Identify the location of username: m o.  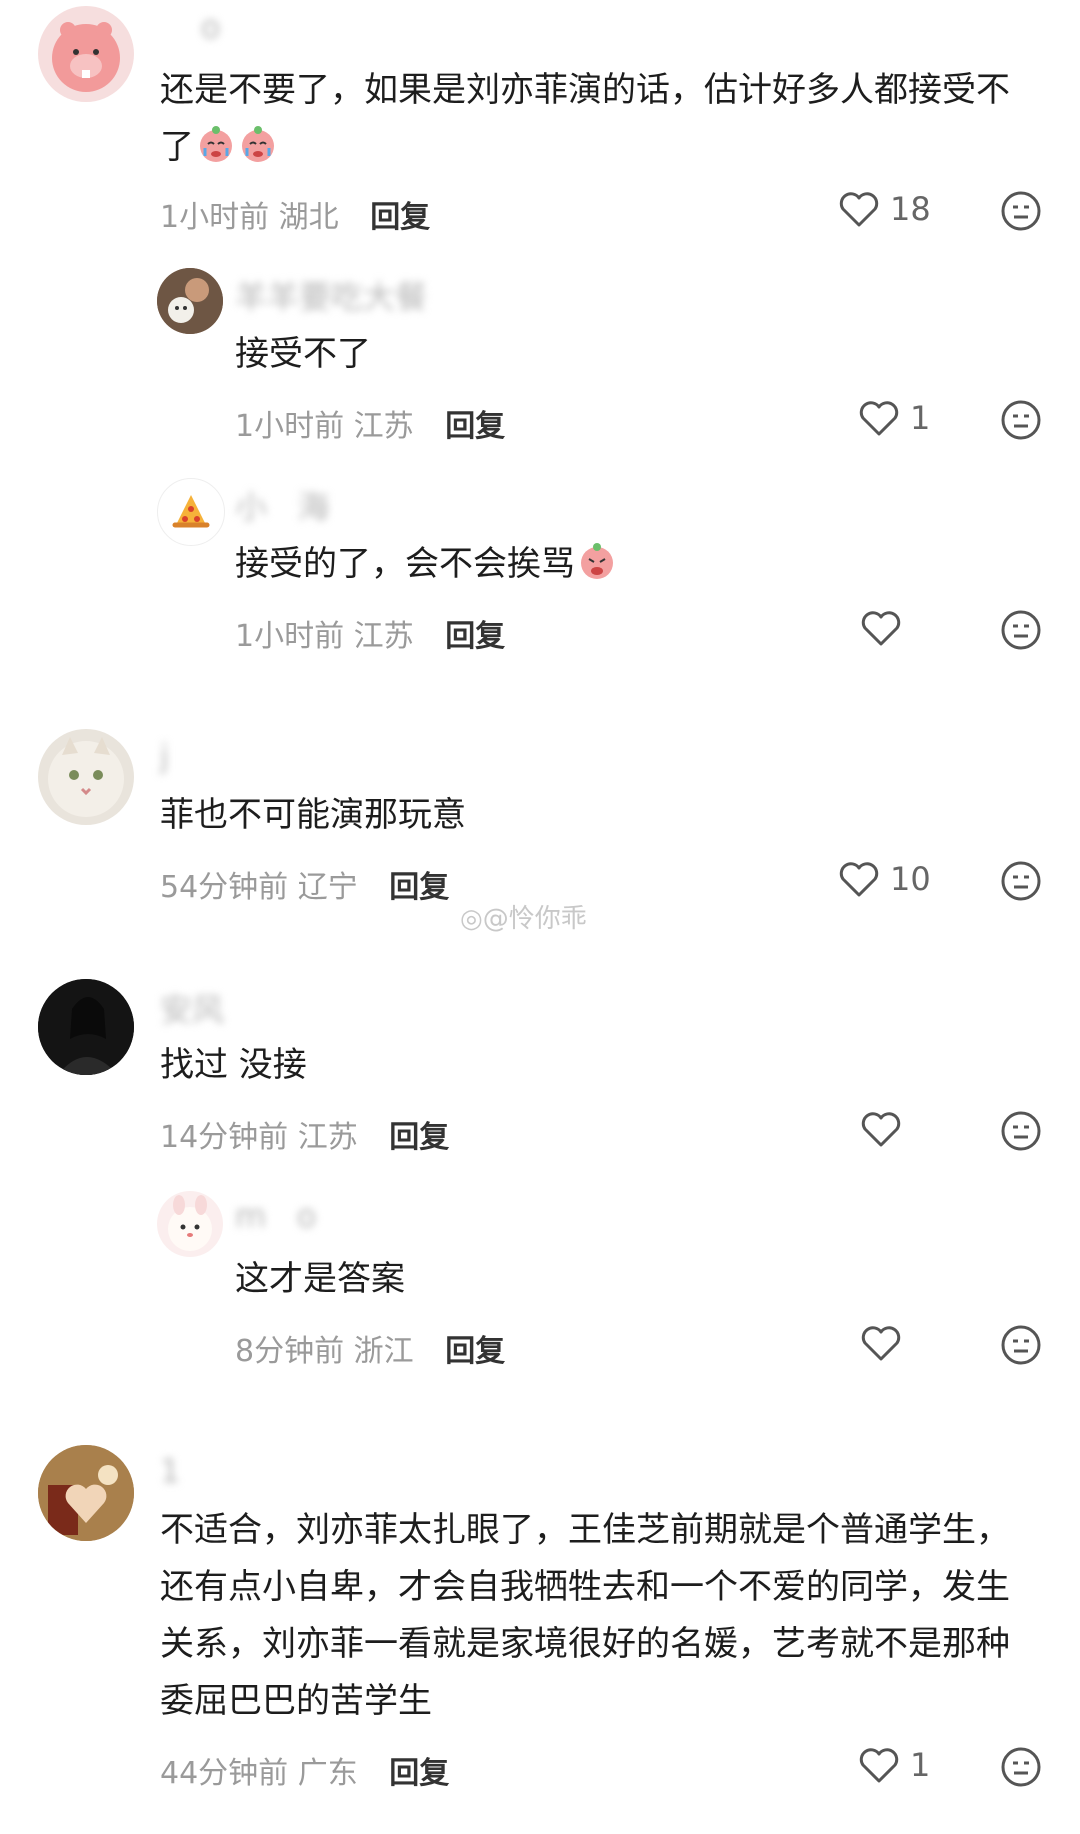
(275, 1216).